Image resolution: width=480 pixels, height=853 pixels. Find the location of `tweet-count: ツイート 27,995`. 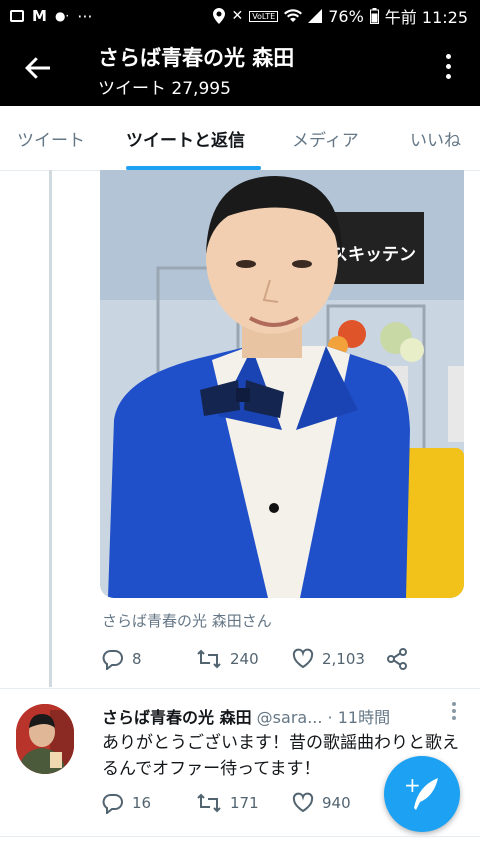

tweet-count: ツイート 27,995 is located at coordinates (164, 89).